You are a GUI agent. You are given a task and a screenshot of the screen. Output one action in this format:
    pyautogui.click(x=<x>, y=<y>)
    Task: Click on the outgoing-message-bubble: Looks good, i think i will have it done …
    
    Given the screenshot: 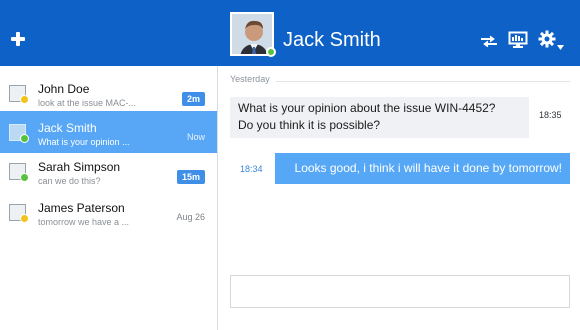 What is the action you would take?
    pyautogui.click(x=422, y=168)
    